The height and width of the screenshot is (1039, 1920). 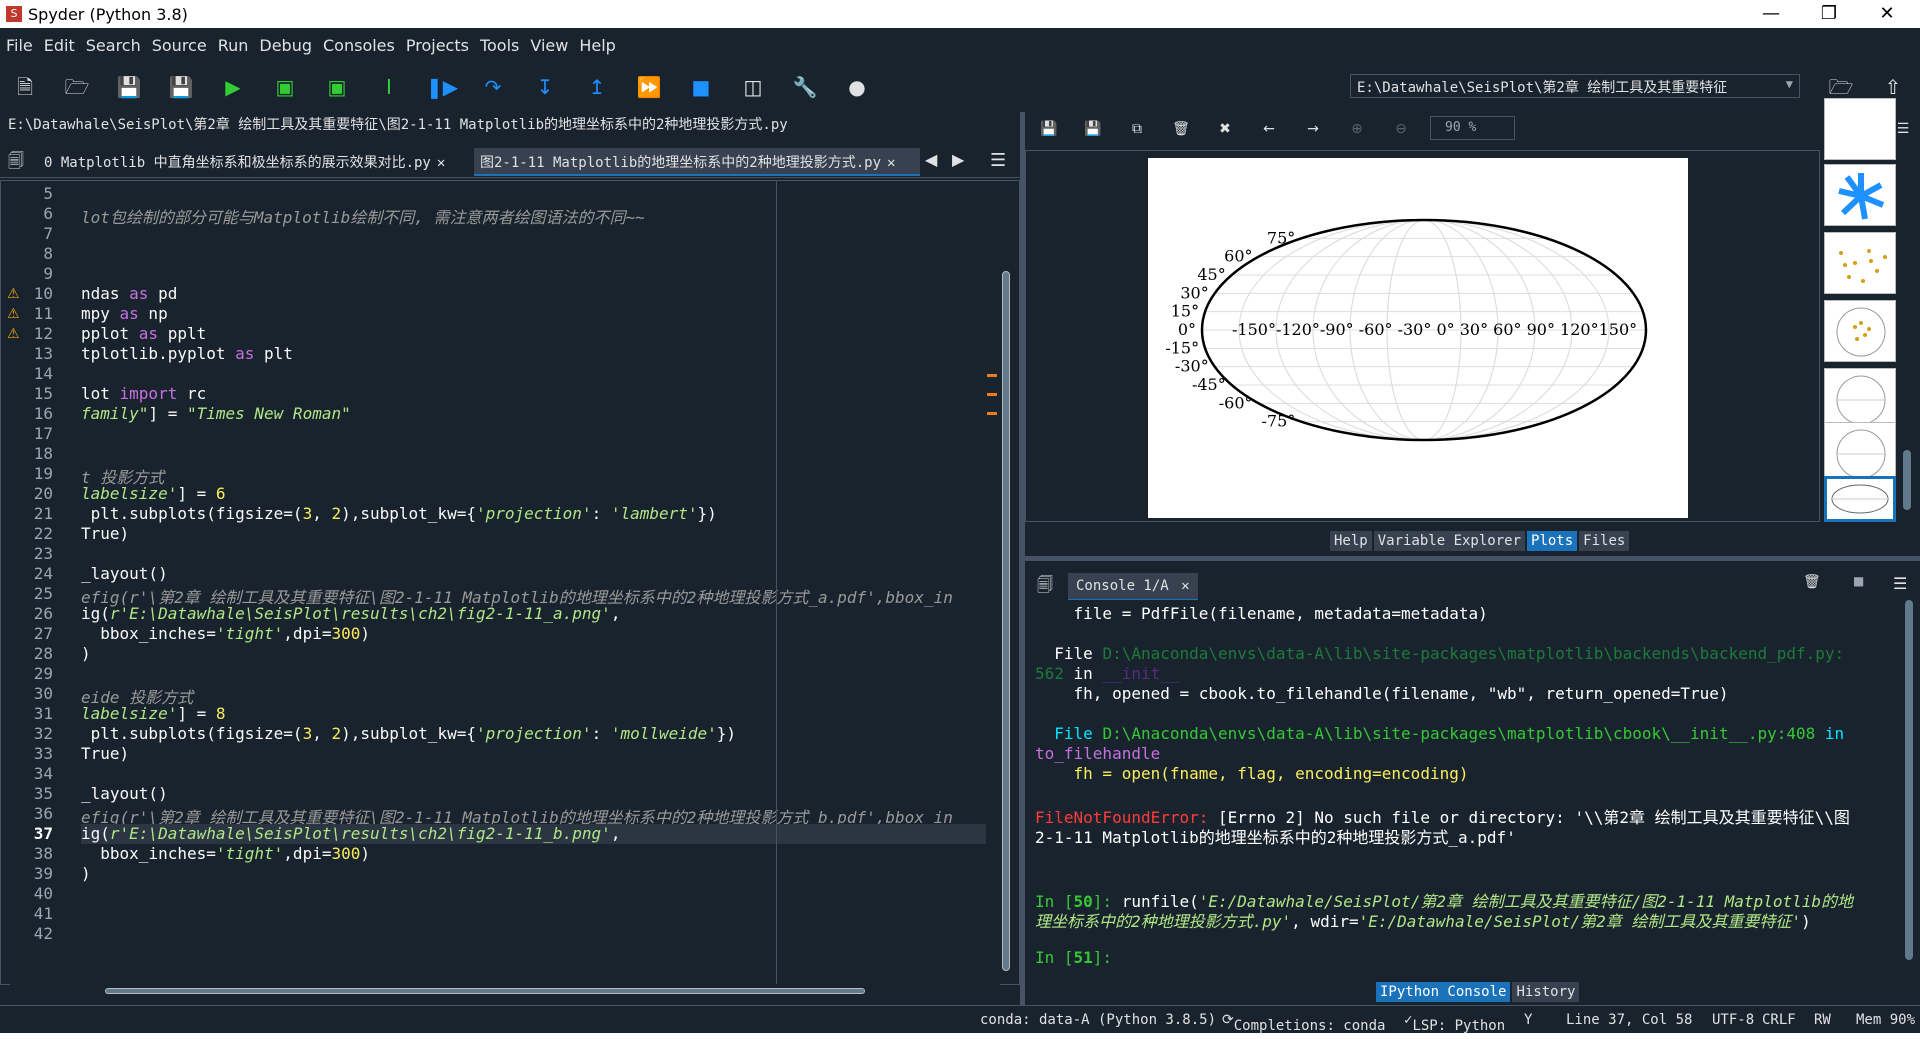 What do you see at coordinates (649, 87) in the screenshot?
I see `continue-icon: ⏩` at bounding box center [649, 87].